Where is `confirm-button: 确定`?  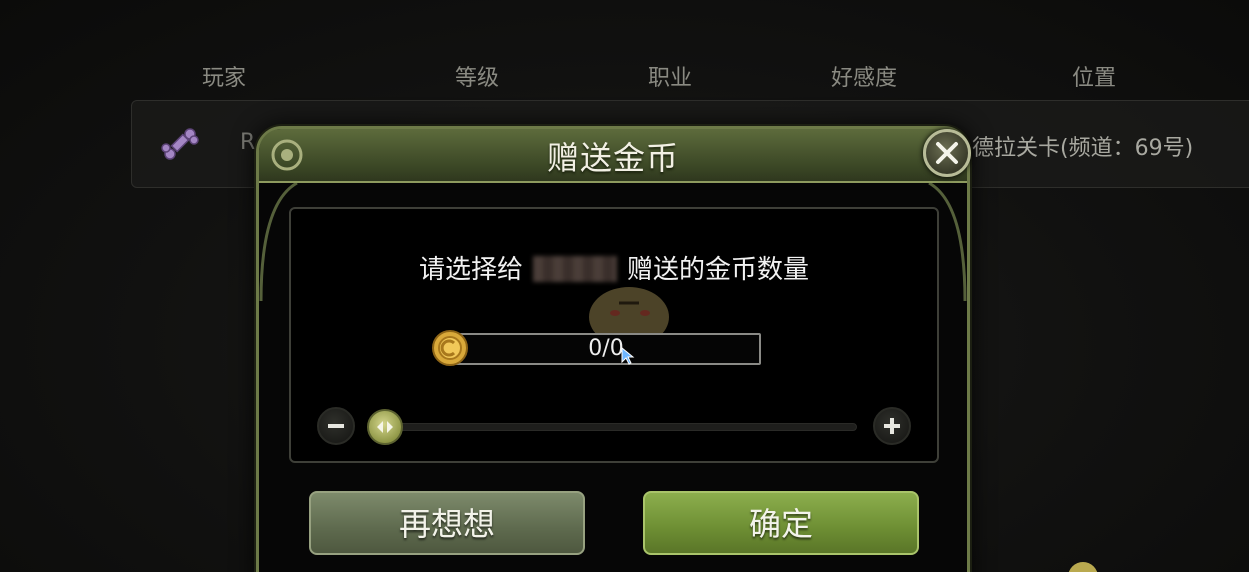 confirm-button: 确定 is located at coordinates (781, 523).